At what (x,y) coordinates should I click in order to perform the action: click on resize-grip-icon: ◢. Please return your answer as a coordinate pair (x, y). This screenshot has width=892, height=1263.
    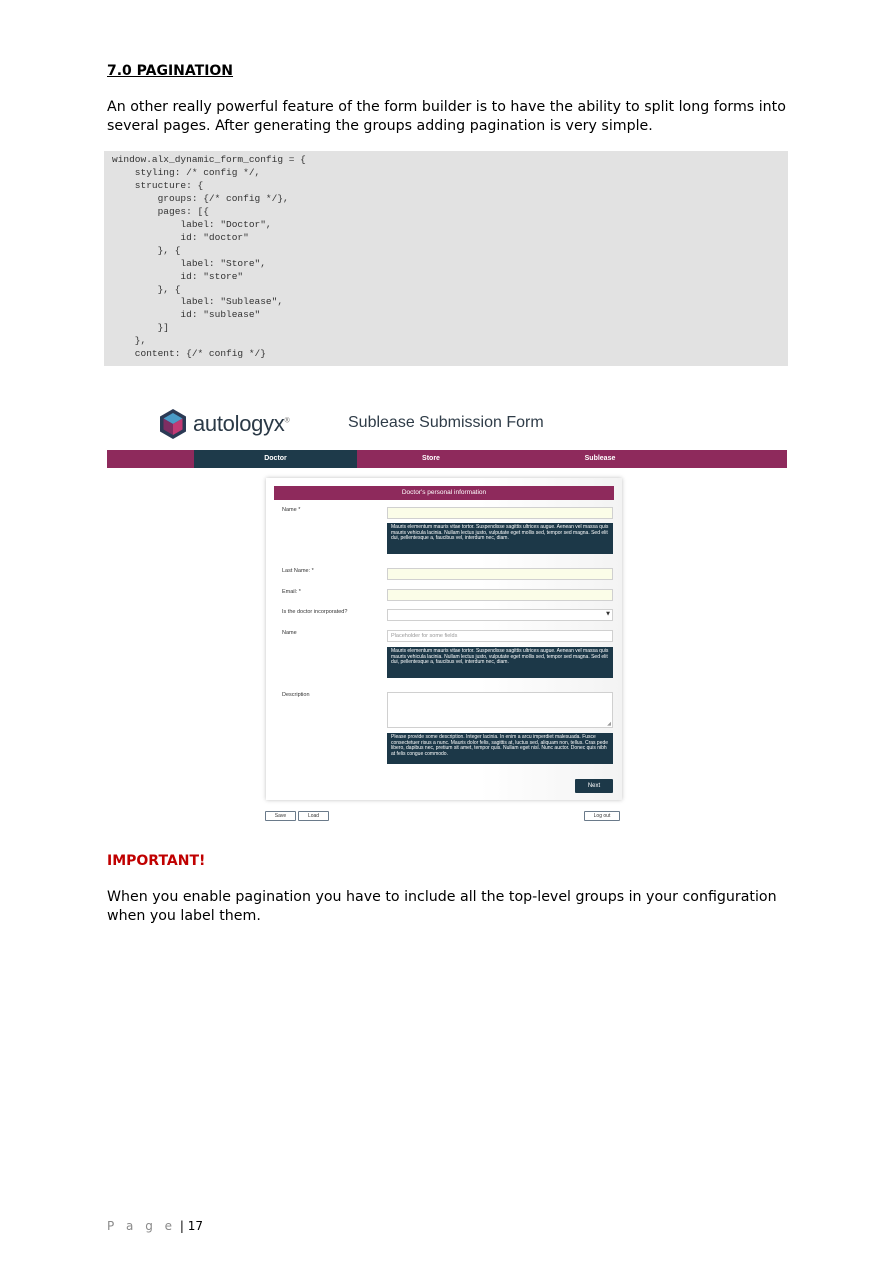
    Looking at the image, I should click on (609, 724).